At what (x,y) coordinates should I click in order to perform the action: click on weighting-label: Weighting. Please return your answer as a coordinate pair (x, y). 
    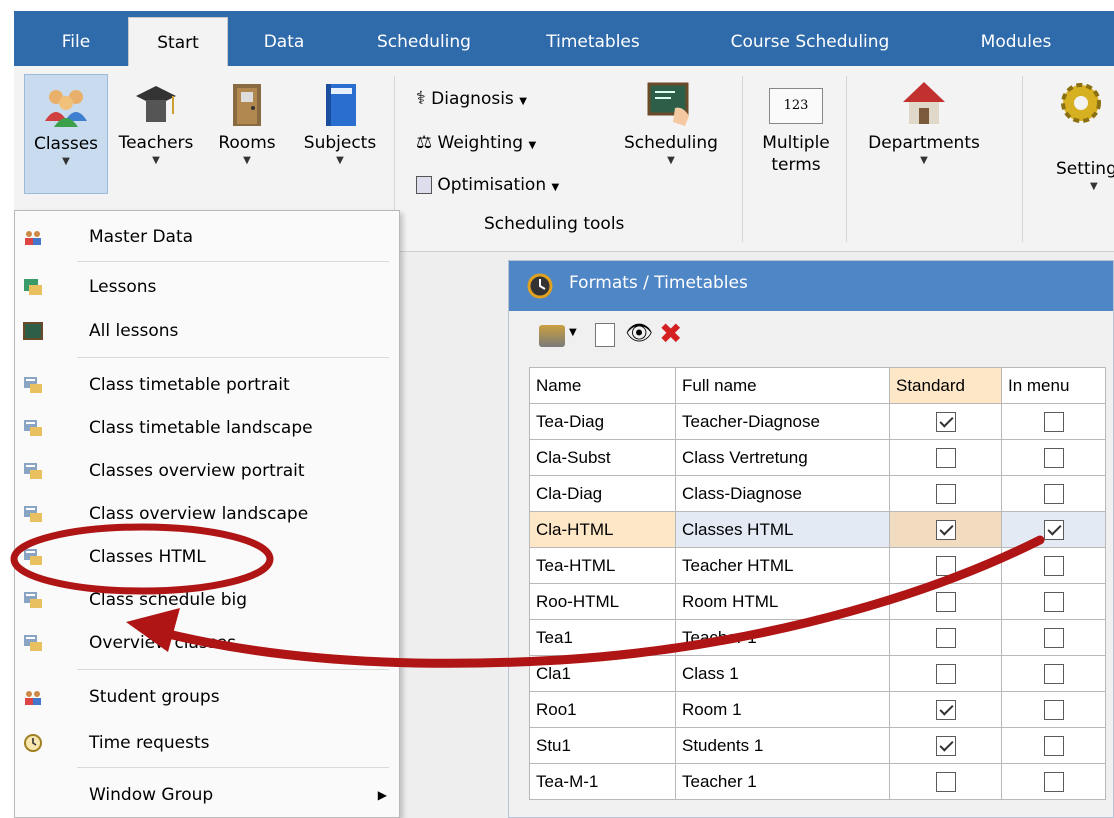
    Looking at the image, I should click on (480, 143).